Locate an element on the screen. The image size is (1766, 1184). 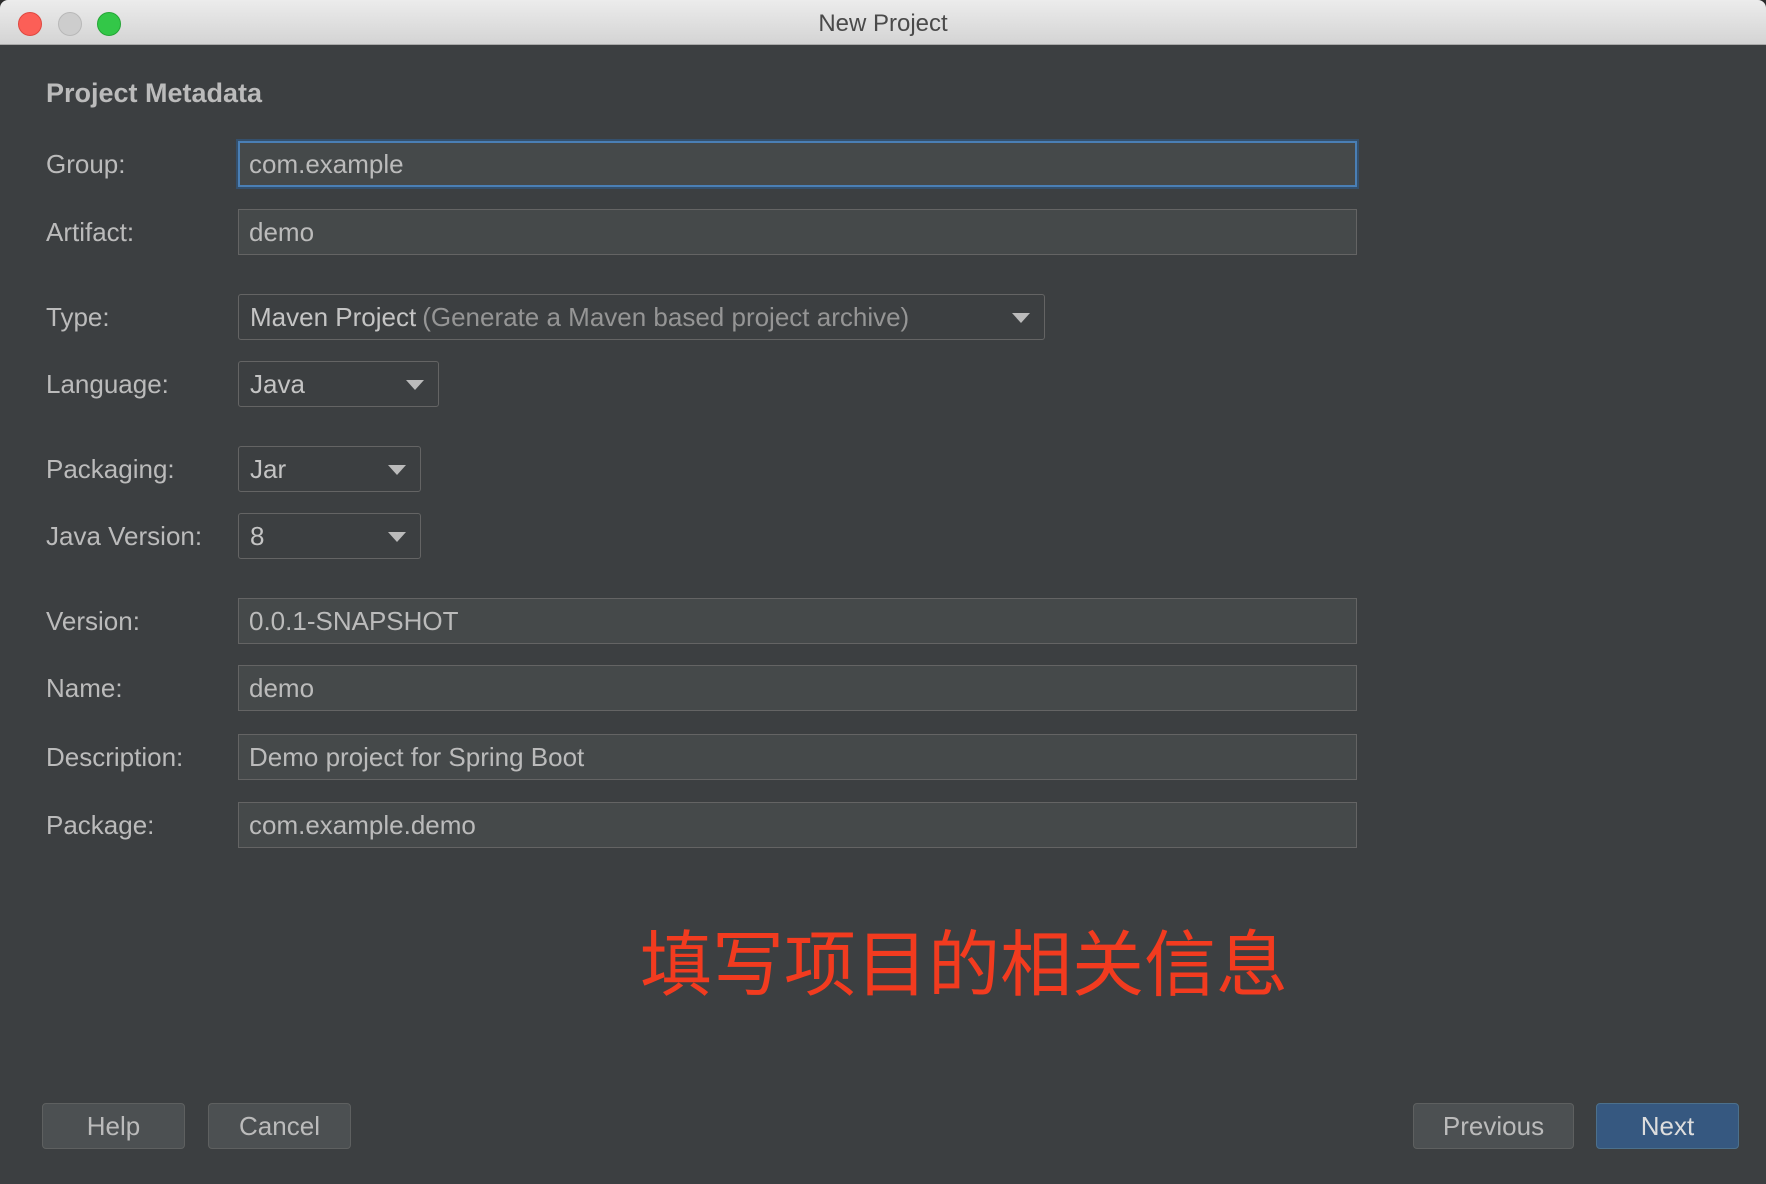
packaging-label: Packaging: is located at coordinates (110, 469).